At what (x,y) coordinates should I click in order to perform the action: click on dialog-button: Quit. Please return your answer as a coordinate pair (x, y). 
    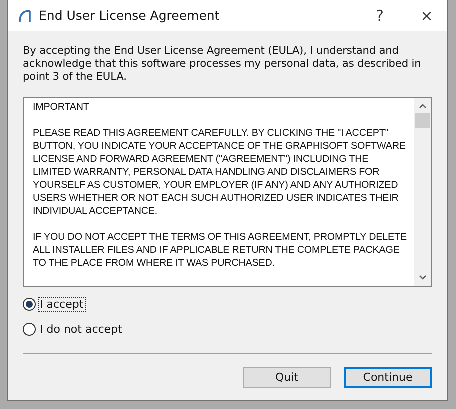
    Looking at the image, I should click on (287, 377).